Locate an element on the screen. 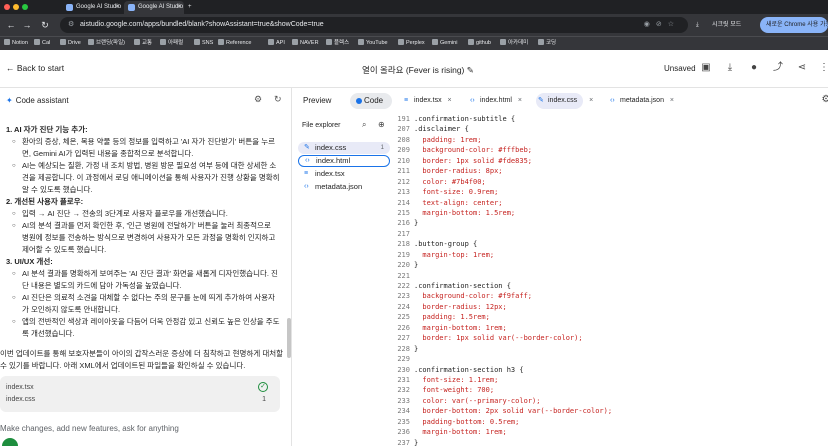  assistant-scrollbar is located at coordinates (289, 338).